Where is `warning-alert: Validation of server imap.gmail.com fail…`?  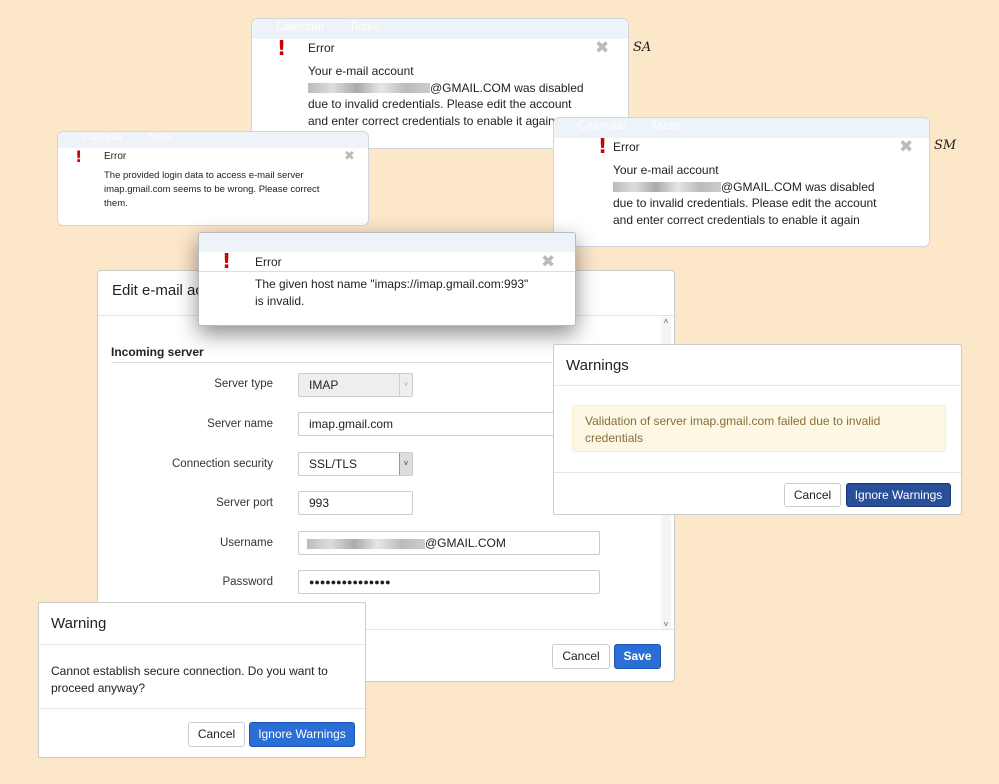 warning-alert: Validation of server imap.gmail.com fail… is located at coordinates (759, 428).